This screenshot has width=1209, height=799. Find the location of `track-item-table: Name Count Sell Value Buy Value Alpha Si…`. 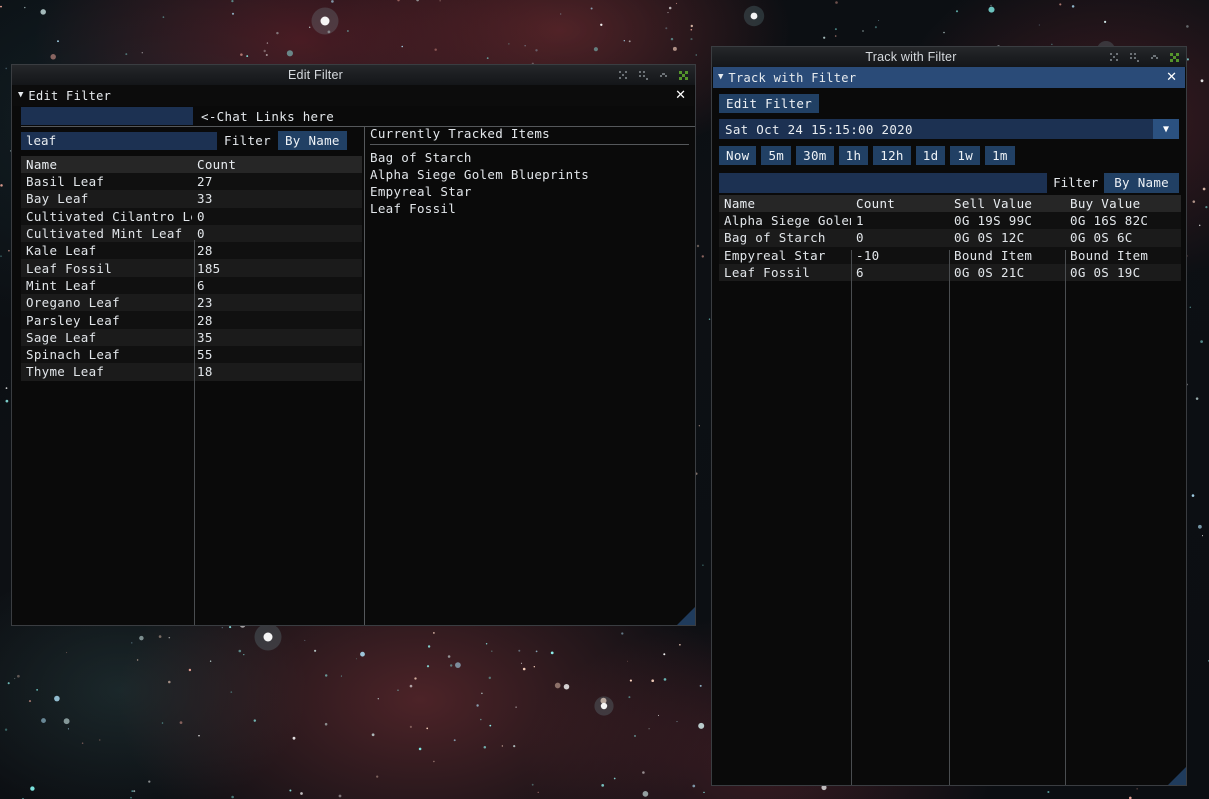

track-item-table: Name Count Sell Value Buy Value Alpha Si… is located at coordinates (950, 238).